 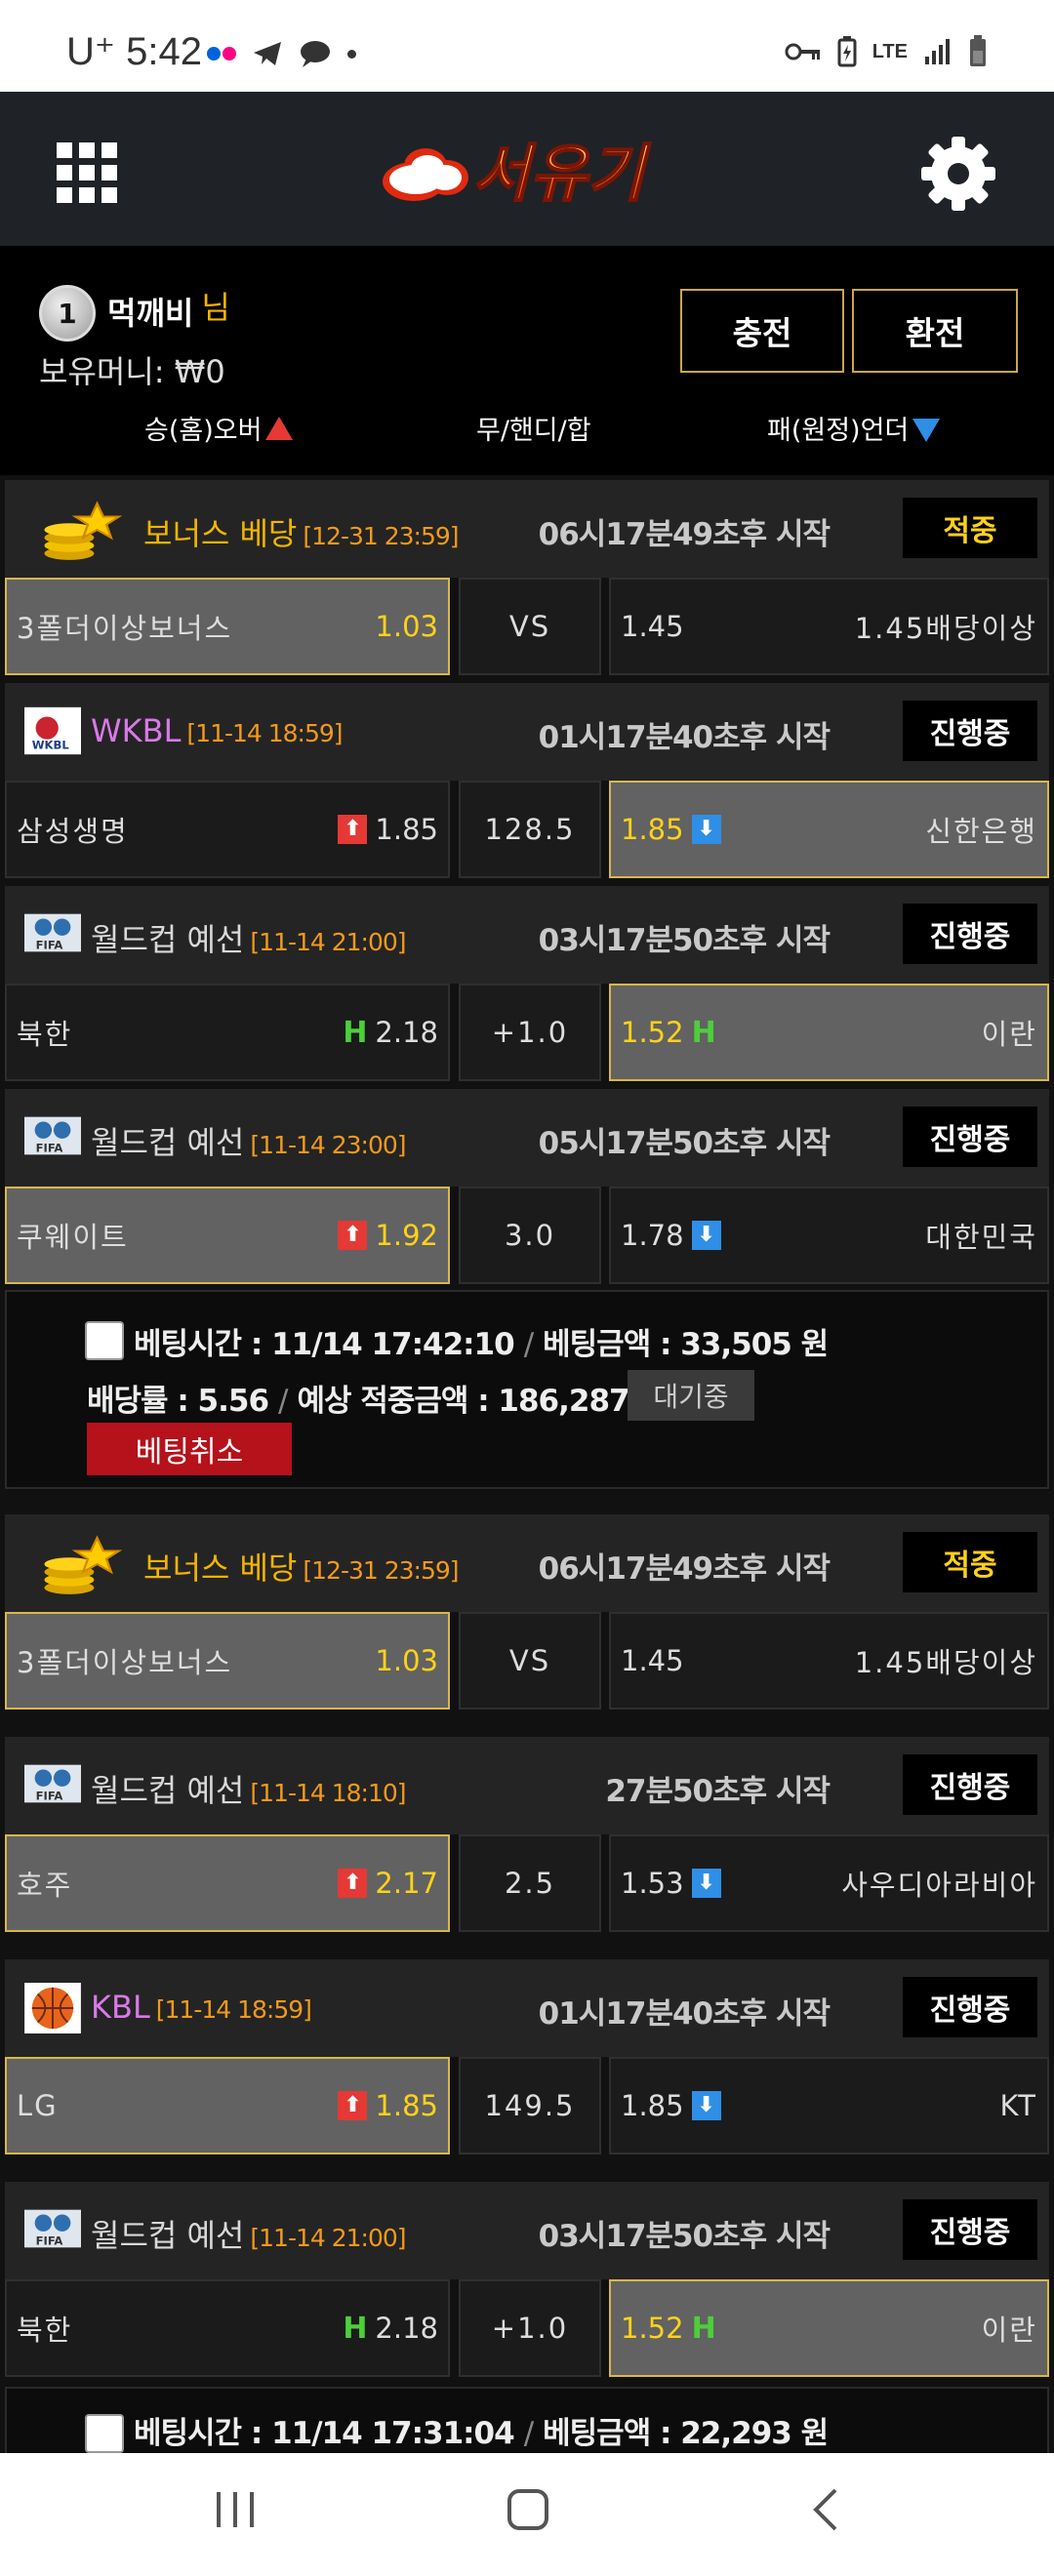 I want to click on charge-button: 충전, so click(x=762, y=331).